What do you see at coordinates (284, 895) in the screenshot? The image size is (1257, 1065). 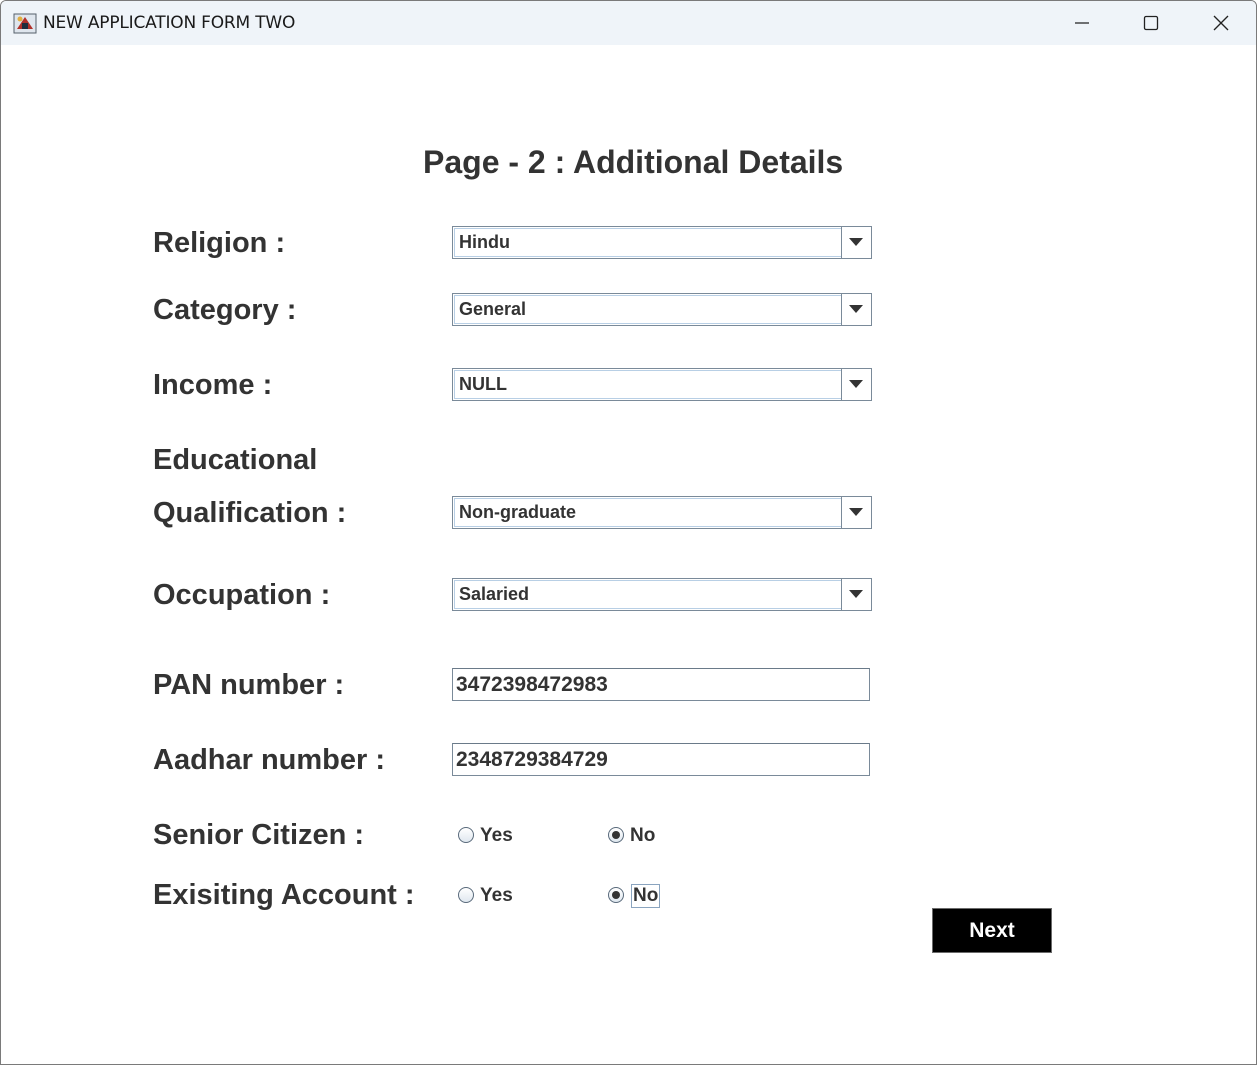 I see `existing-account-label: Exisiting Account :` at bounding box center [284, 895].